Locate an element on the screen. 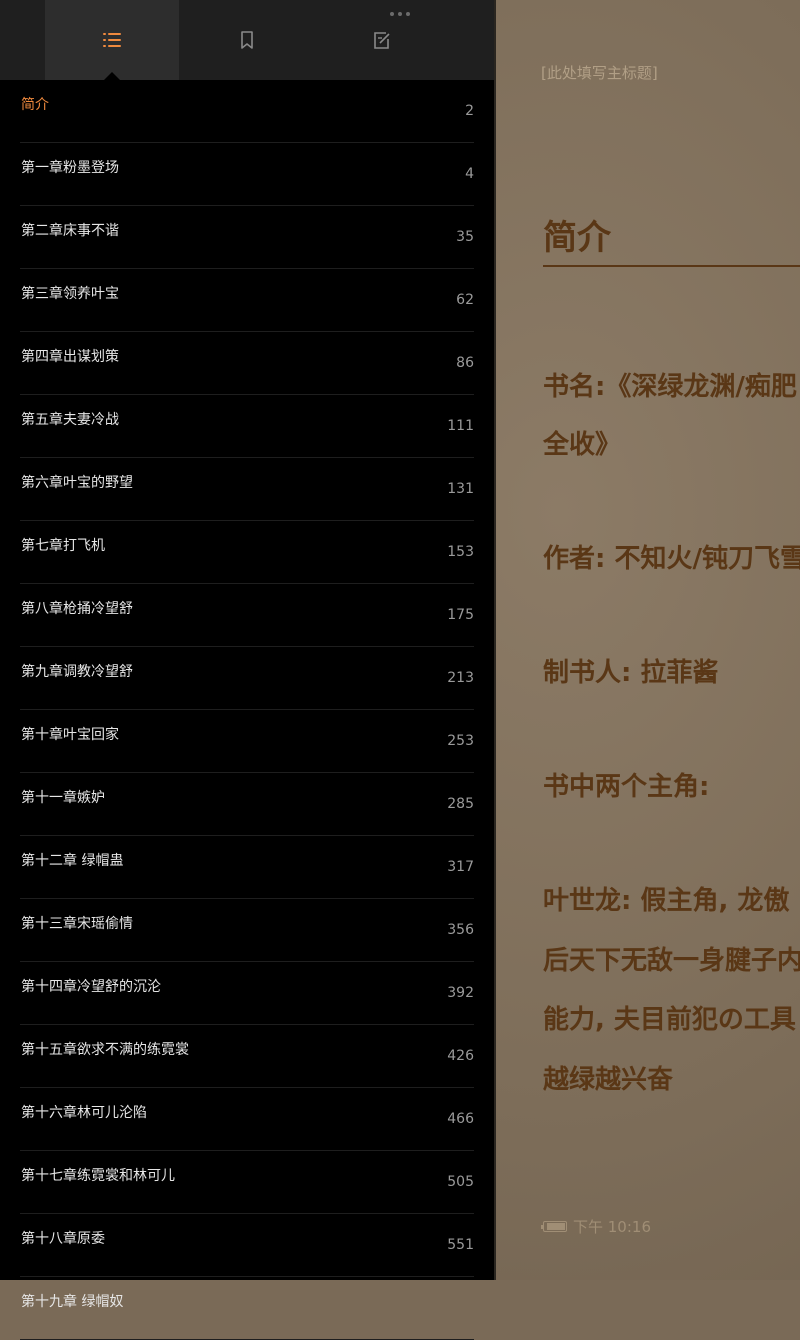 The image size is (800, 1340). toc-item-title: 第六章叶宝的野望 is located at coordinates (77, 483).